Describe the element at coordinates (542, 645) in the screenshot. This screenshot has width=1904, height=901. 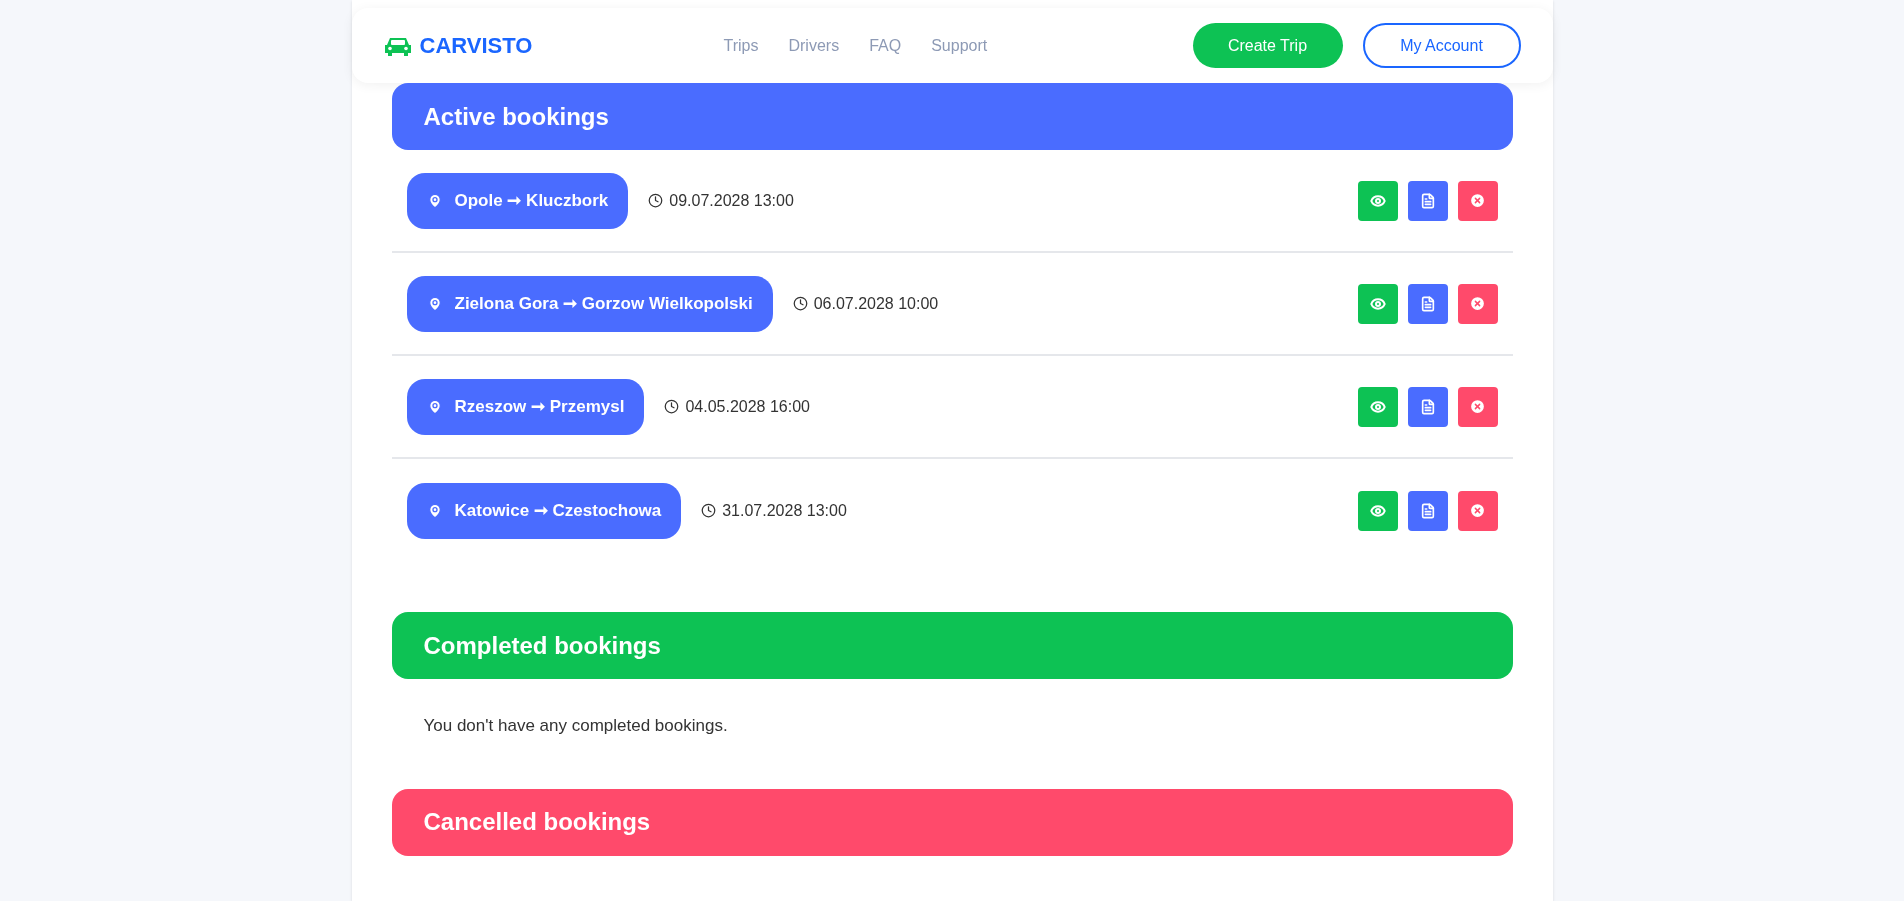
I see `section-title: Completed bookings` at that location.